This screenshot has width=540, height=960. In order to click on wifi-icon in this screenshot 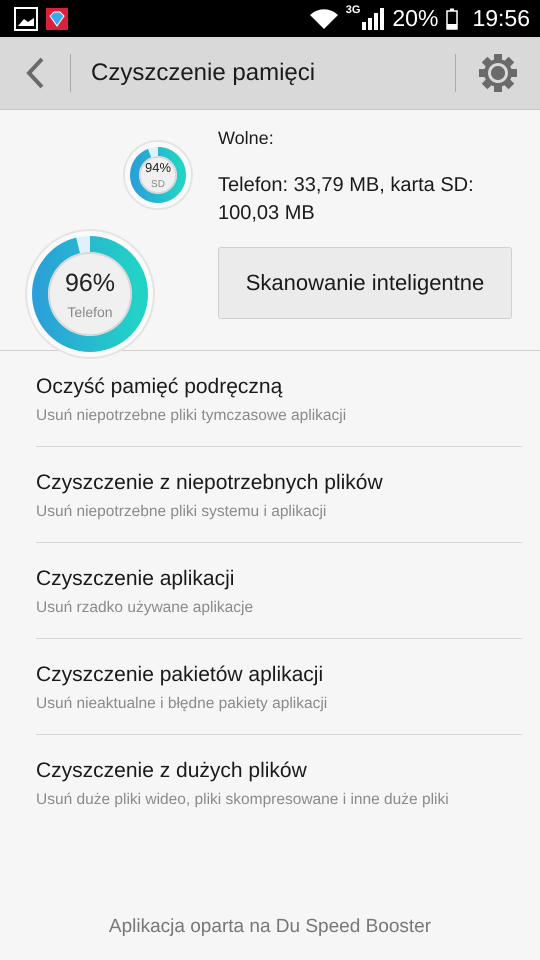, I will do `click(324, 18)`.